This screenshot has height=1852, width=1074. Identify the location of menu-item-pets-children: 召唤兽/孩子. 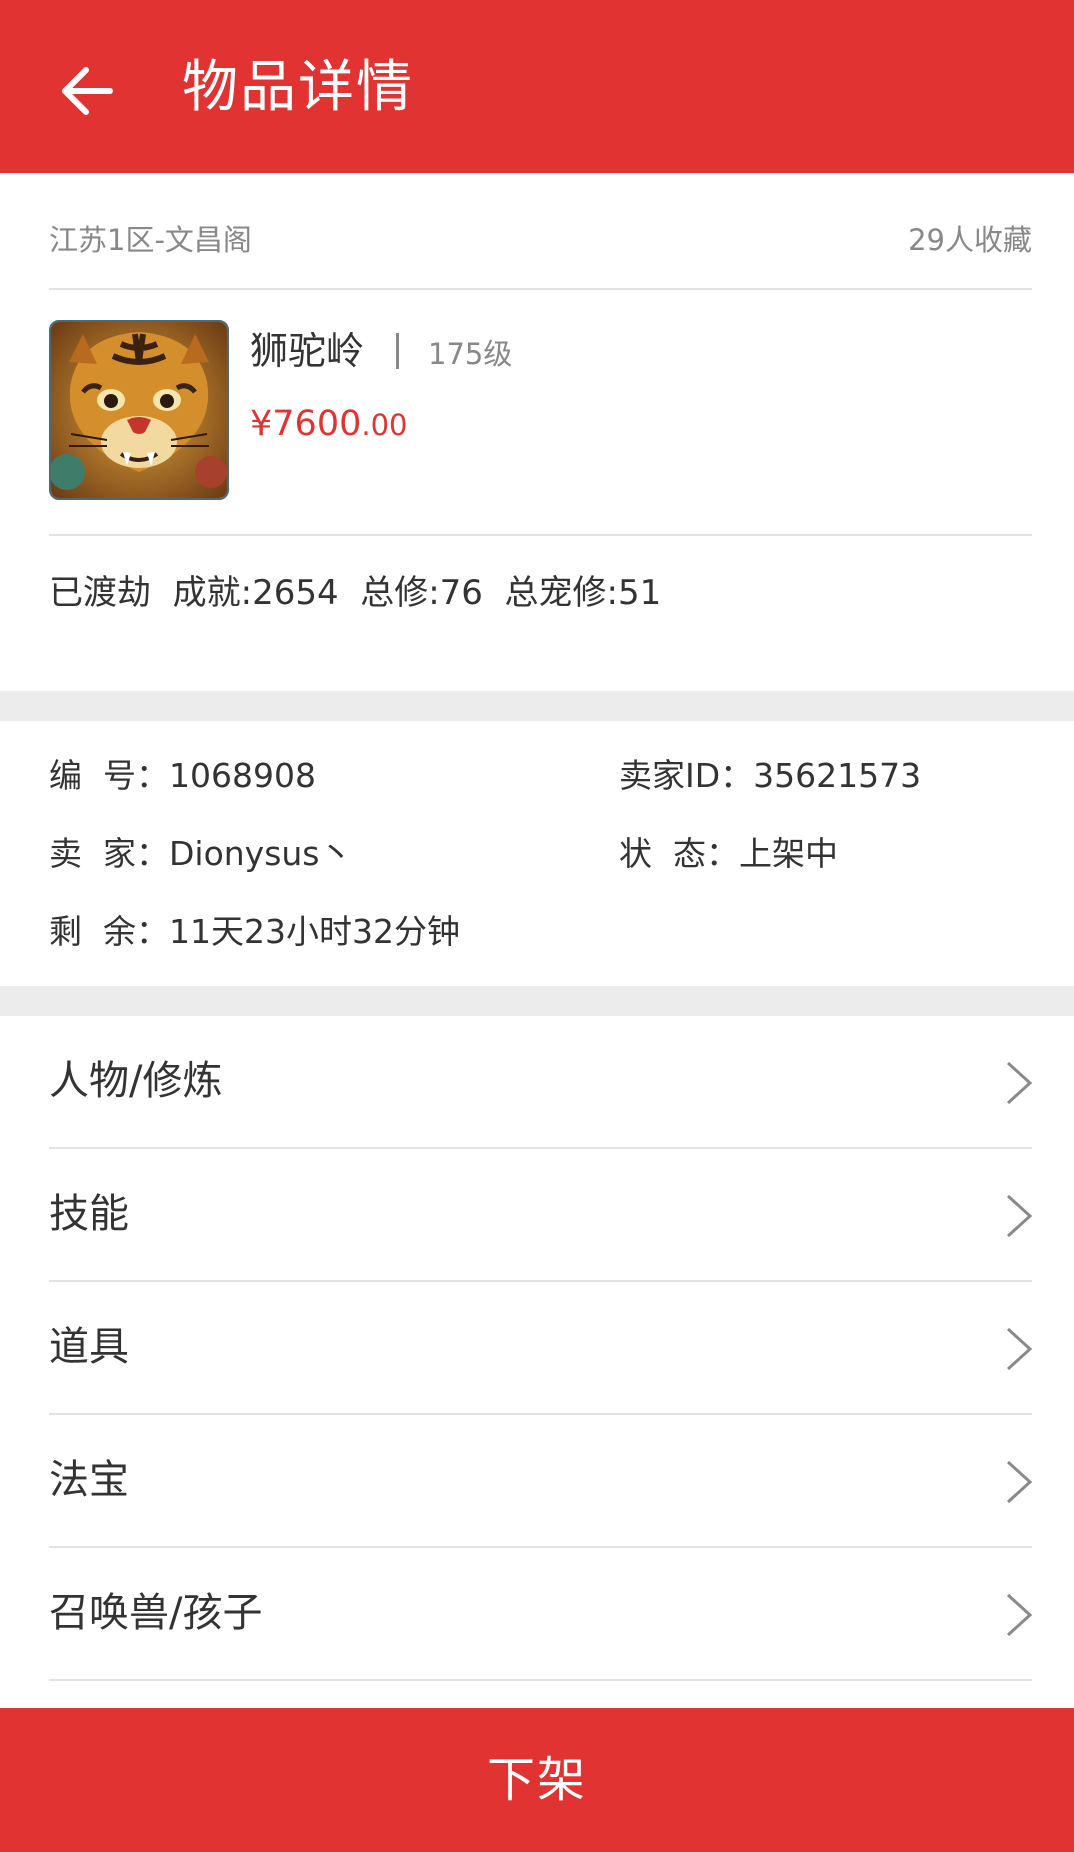
(537, 1614).